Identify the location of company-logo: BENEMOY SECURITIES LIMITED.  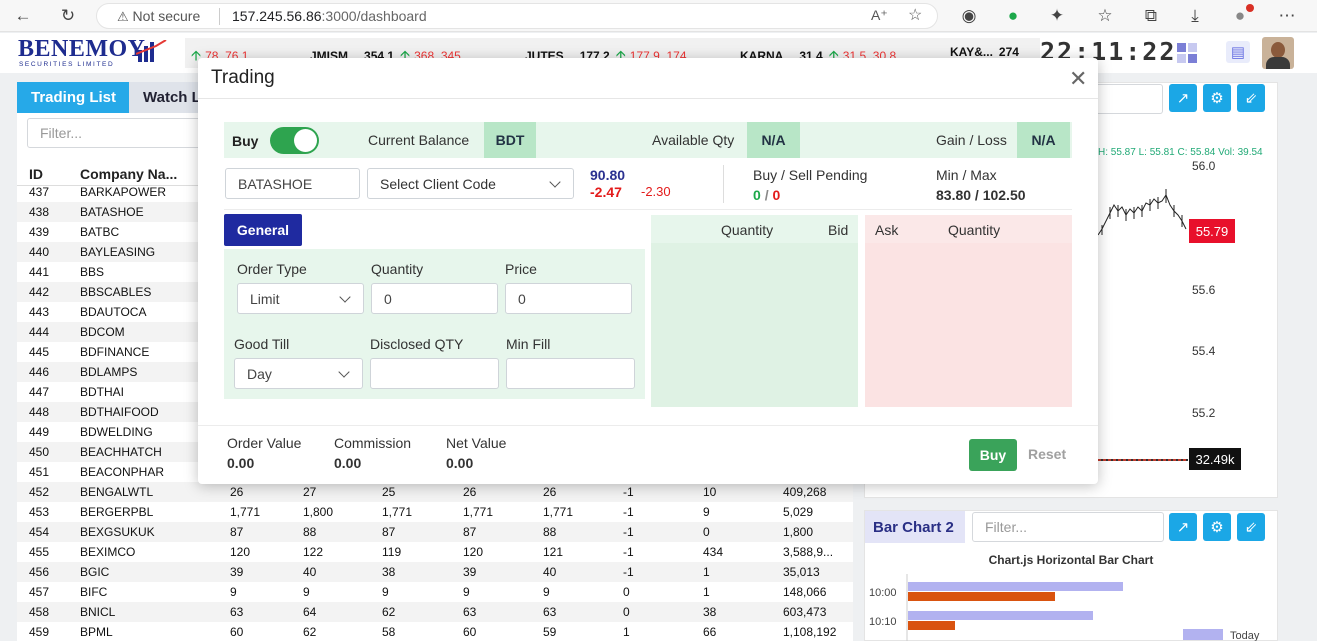
(98, 53).